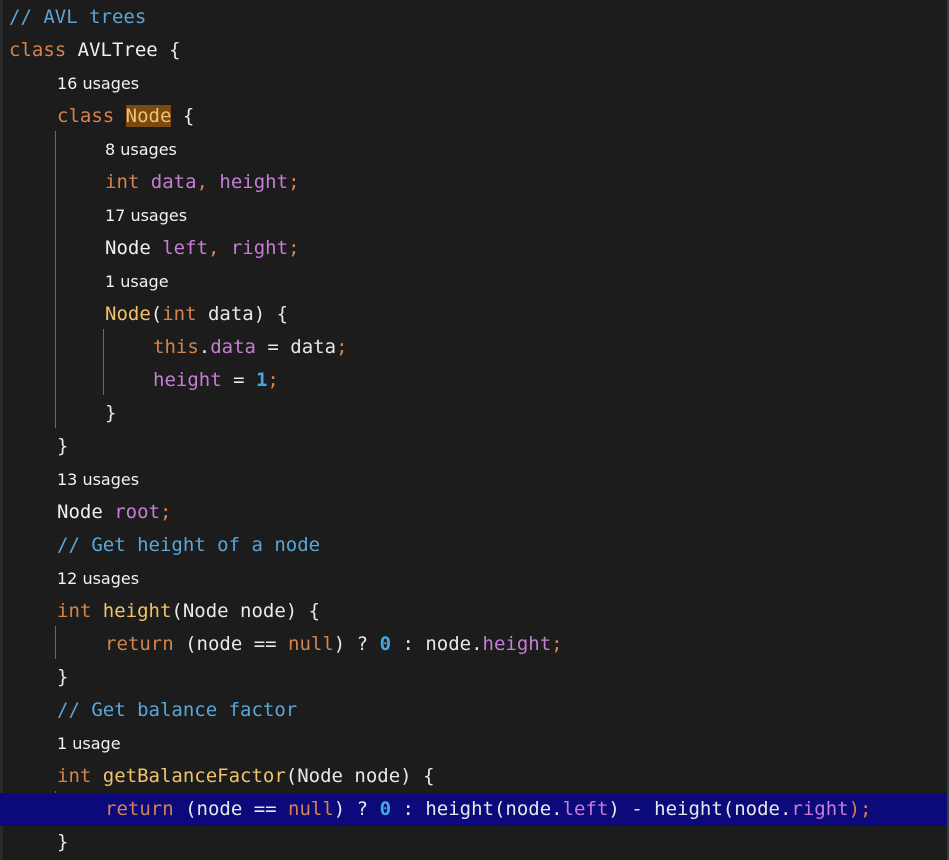 The height and width of the screenshot is (860, 949). Describe the element at coordinates (474, 347) in the screenshot. I see `code-line: this.data = data;` at that location.